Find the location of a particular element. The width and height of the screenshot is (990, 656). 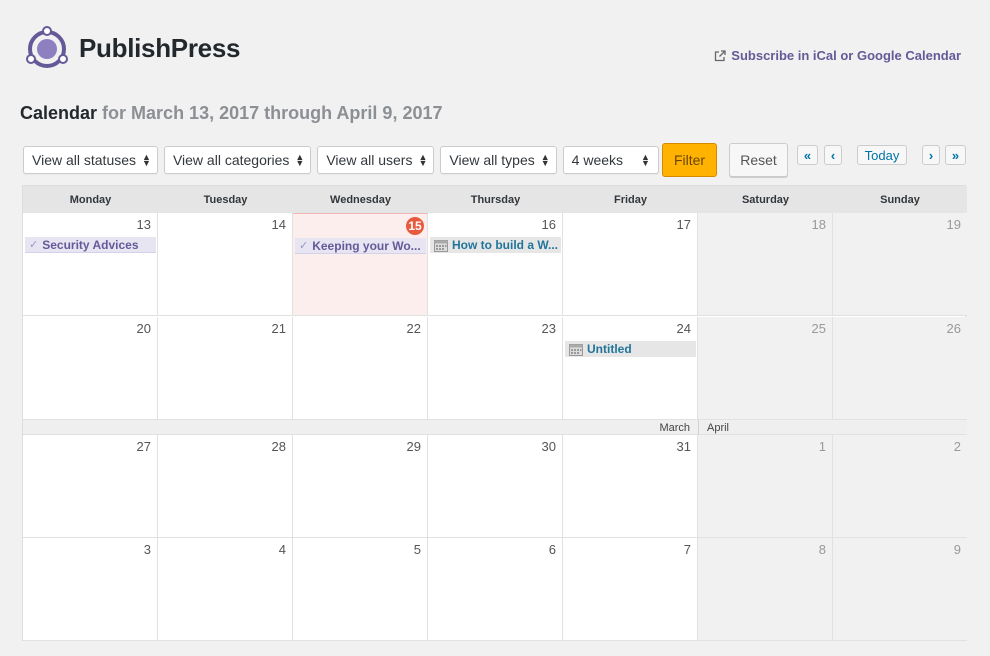

calendar-day: 30 is located at coordinates (495, 486).